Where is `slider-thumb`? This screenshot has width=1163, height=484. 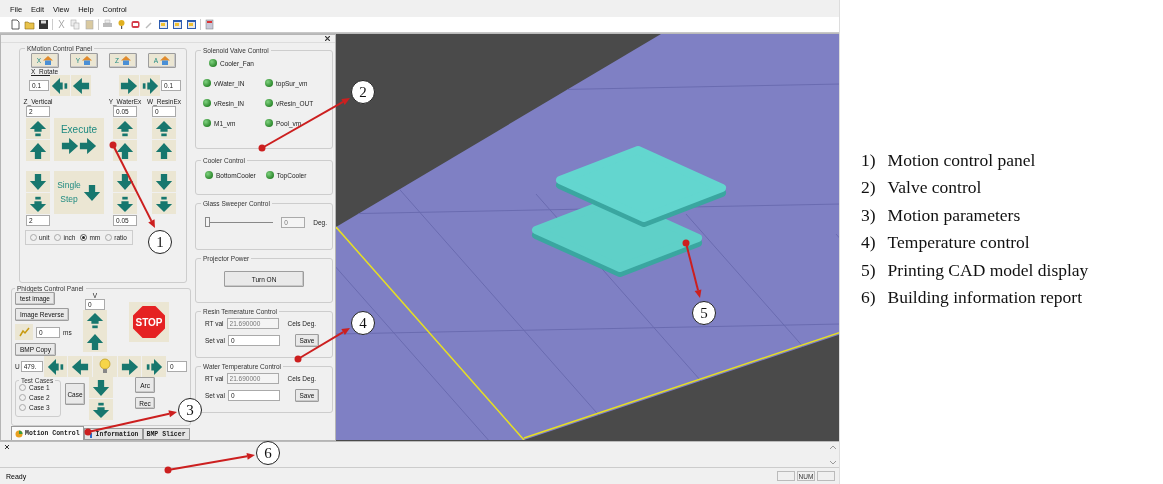
slider-thumb is located at coordinates (207, 222).